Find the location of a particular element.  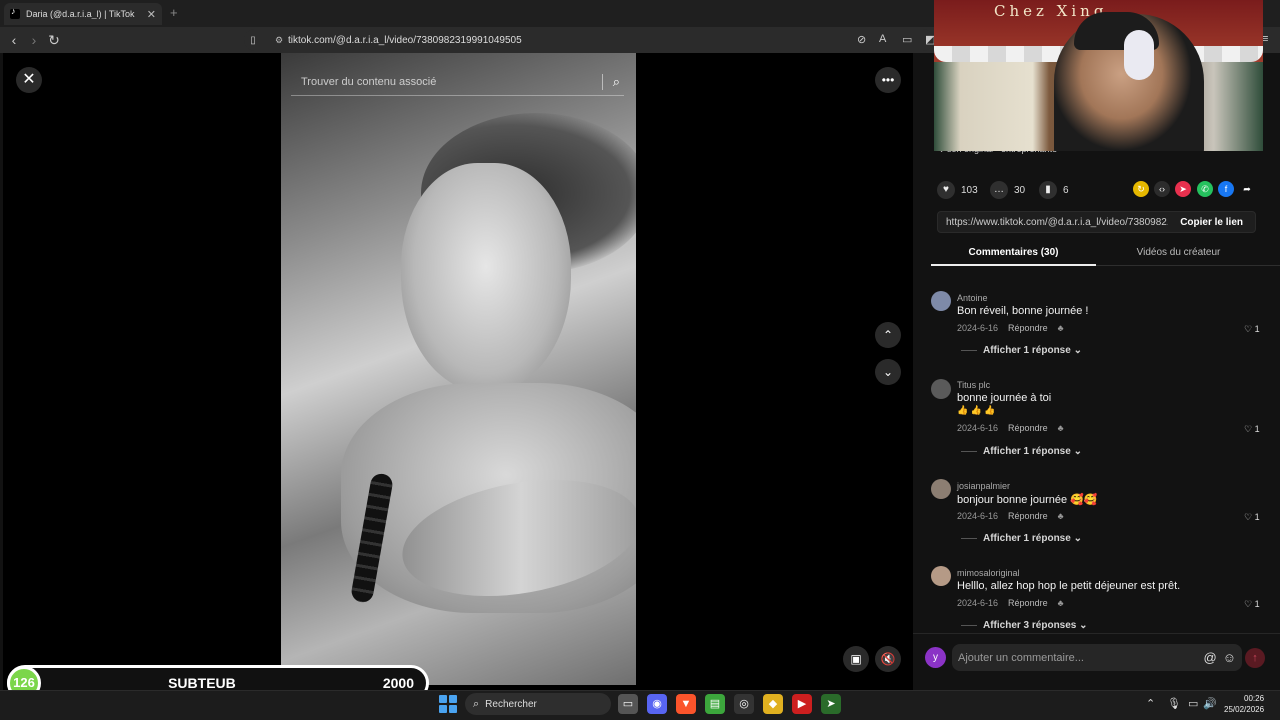

comment-action: … 30 is located at coordinates (1007, 190).